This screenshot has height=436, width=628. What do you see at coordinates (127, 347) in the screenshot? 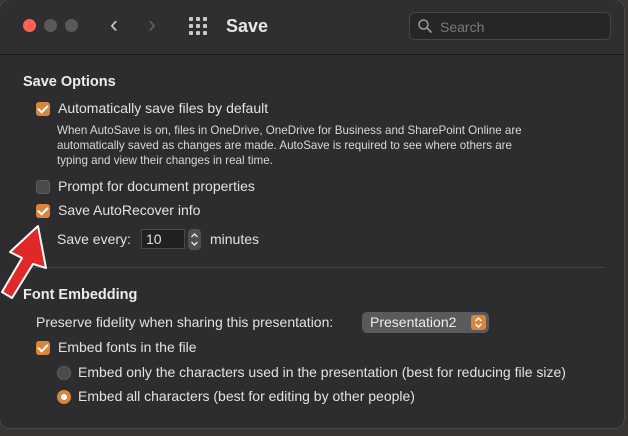
I see `embed-fonts-label: Embed fonts in the file` at bounding box center [127, 347].